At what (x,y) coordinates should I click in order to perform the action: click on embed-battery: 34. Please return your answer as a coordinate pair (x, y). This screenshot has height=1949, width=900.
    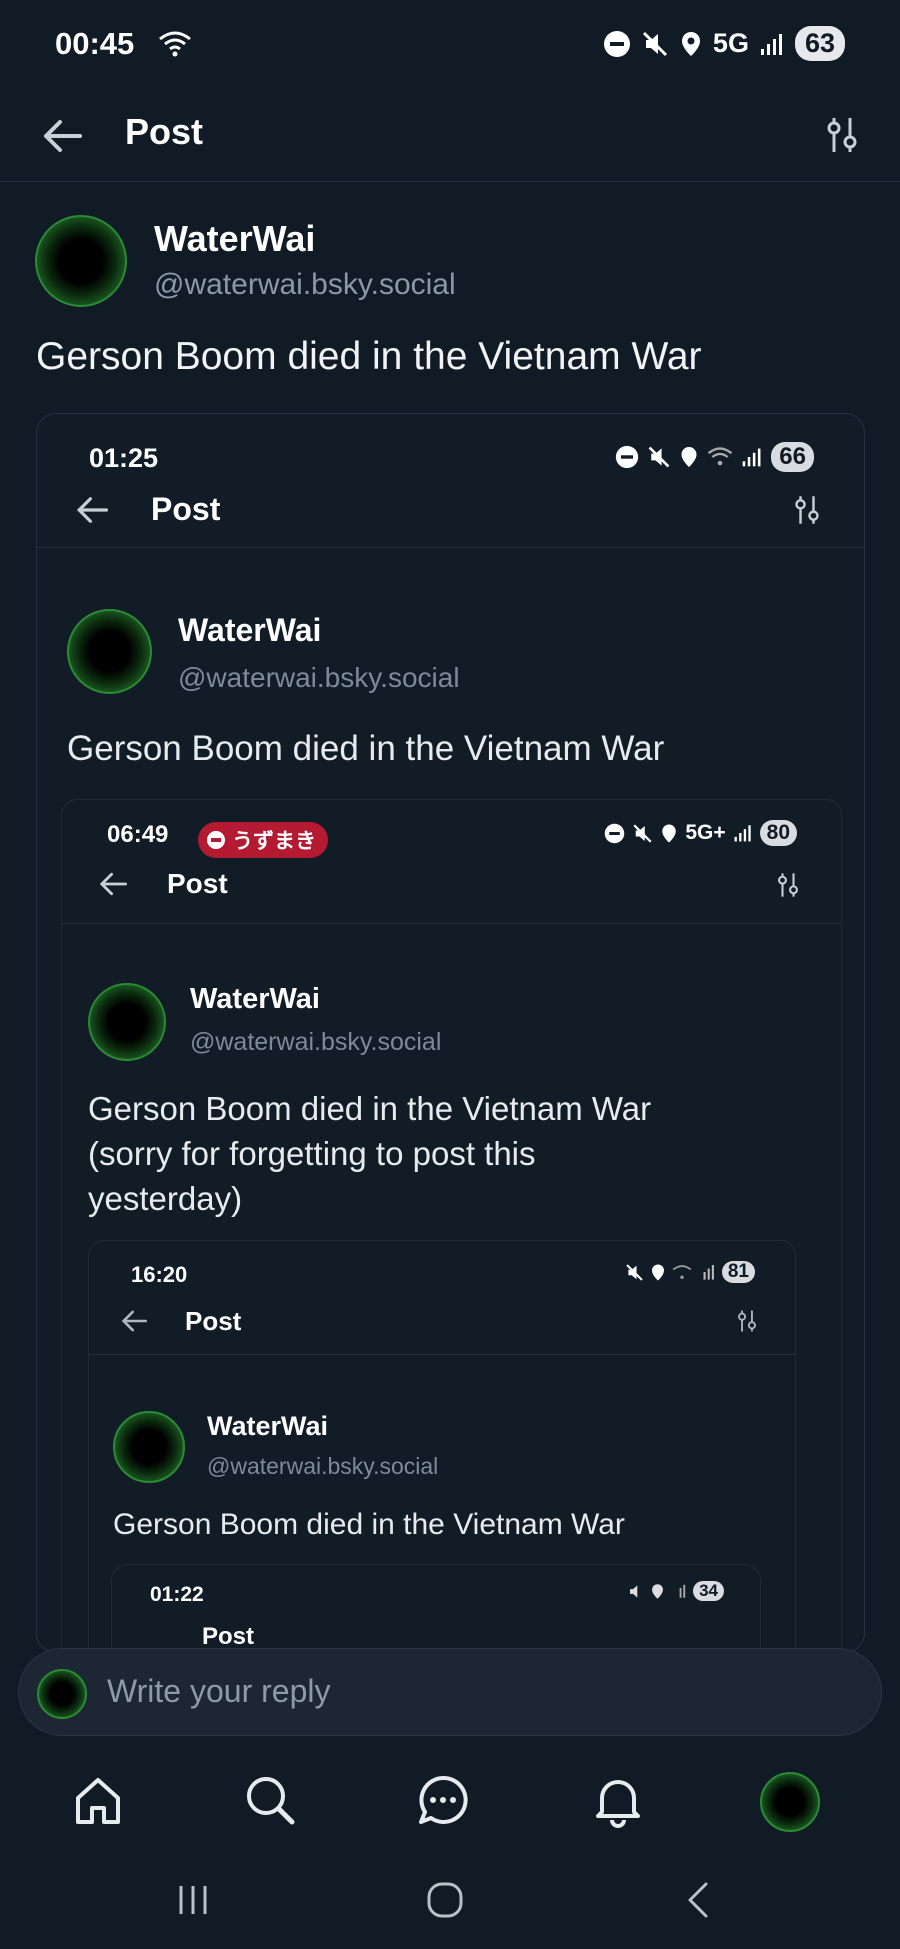
    Looking at the image, I should click on (708, 1591).